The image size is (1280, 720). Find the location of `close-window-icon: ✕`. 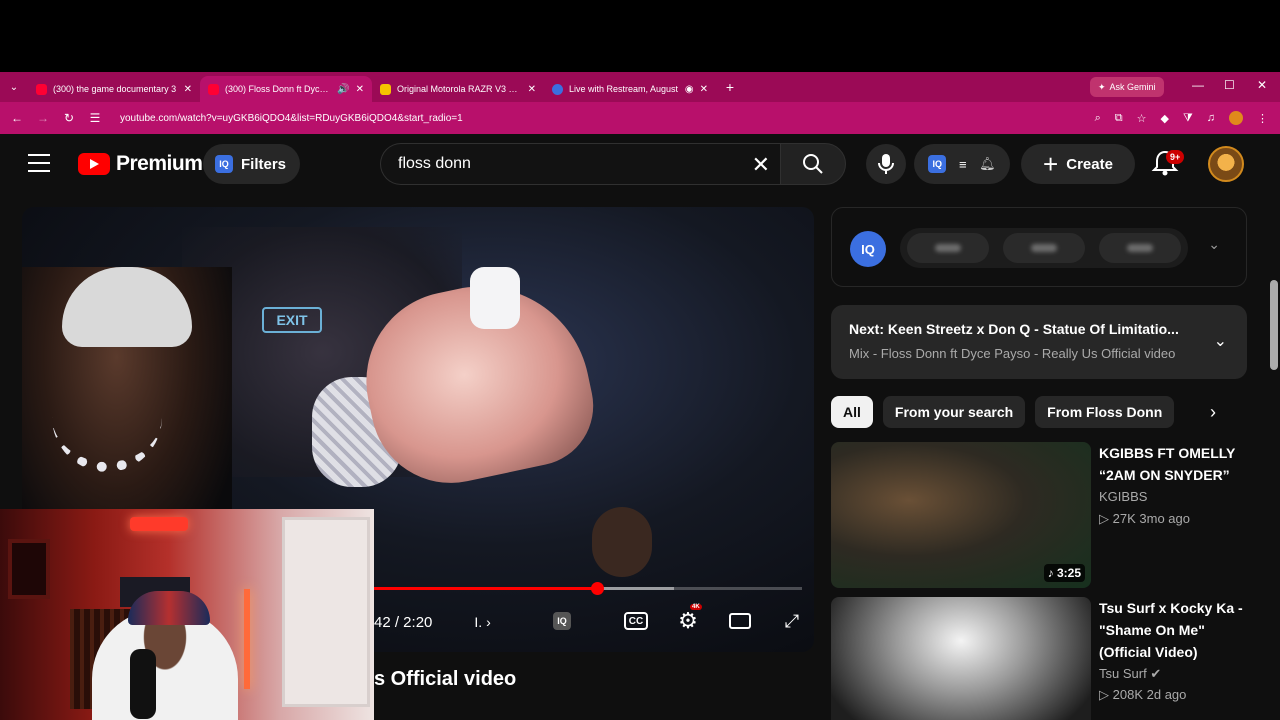

close-window-icon: ✕ is located at coordinates (1262, 85).